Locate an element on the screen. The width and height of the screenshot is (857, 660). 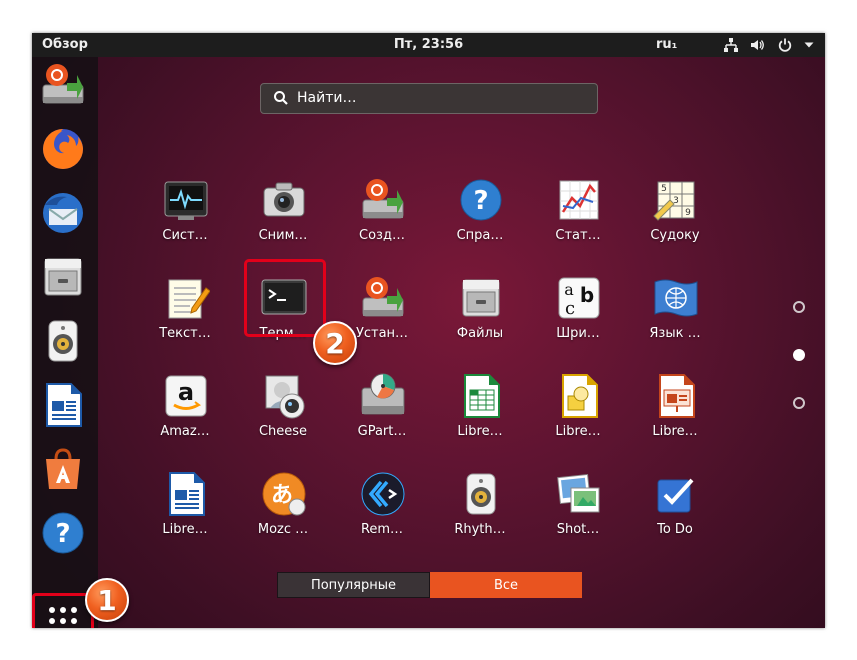
libreoffice-impress-icon is located at coordinates (676, 396).